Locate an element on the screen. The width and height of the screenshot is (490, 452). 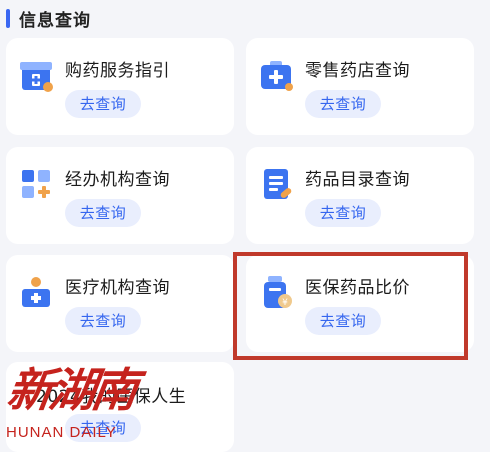
grid-plus-icon is located at coordinates (36, 184).